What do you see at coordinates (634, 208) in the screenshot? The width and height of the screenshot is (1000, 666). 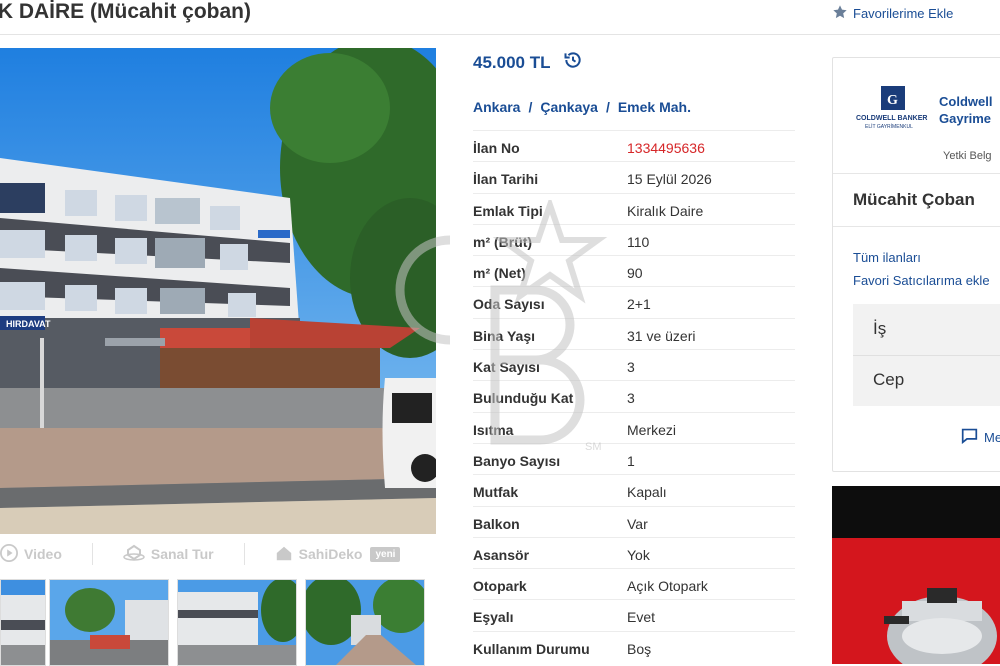 I see `detail-row-type: Emlak Tipi Kiralık Daire` at bounding box center [634, 208].